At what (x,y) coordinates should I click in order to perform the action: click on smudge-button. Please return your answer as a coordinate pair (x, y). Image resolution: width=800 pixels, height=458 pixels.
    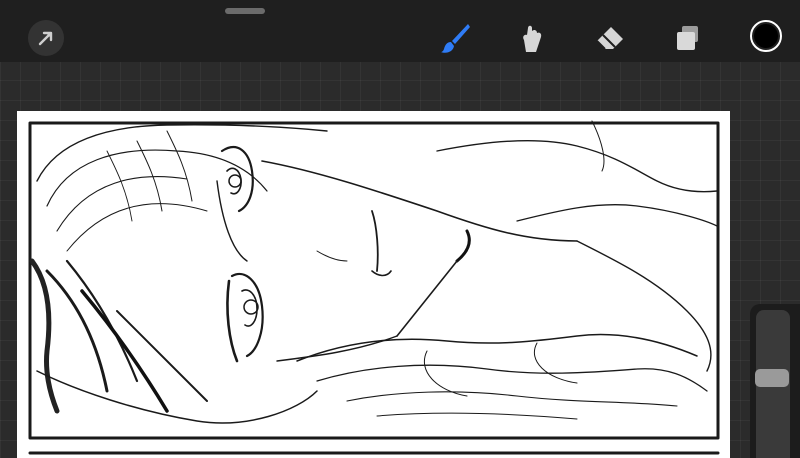
    Looking at the image, I should click on (532, 38).